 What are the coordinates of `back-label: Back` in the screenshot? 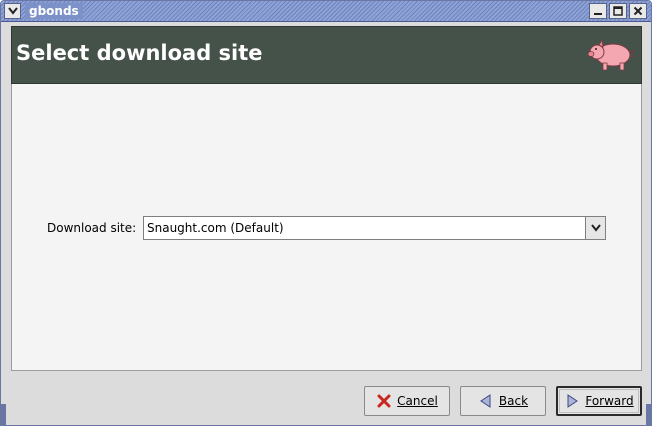 It's located at (513, 401).